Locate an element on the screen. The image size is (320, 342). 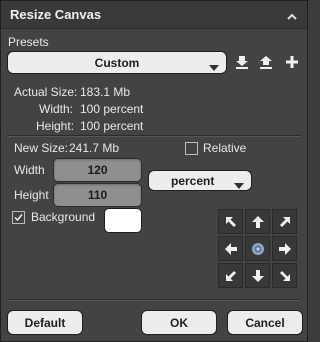
anchor-top-right-button is located at coordinates (284, 221).